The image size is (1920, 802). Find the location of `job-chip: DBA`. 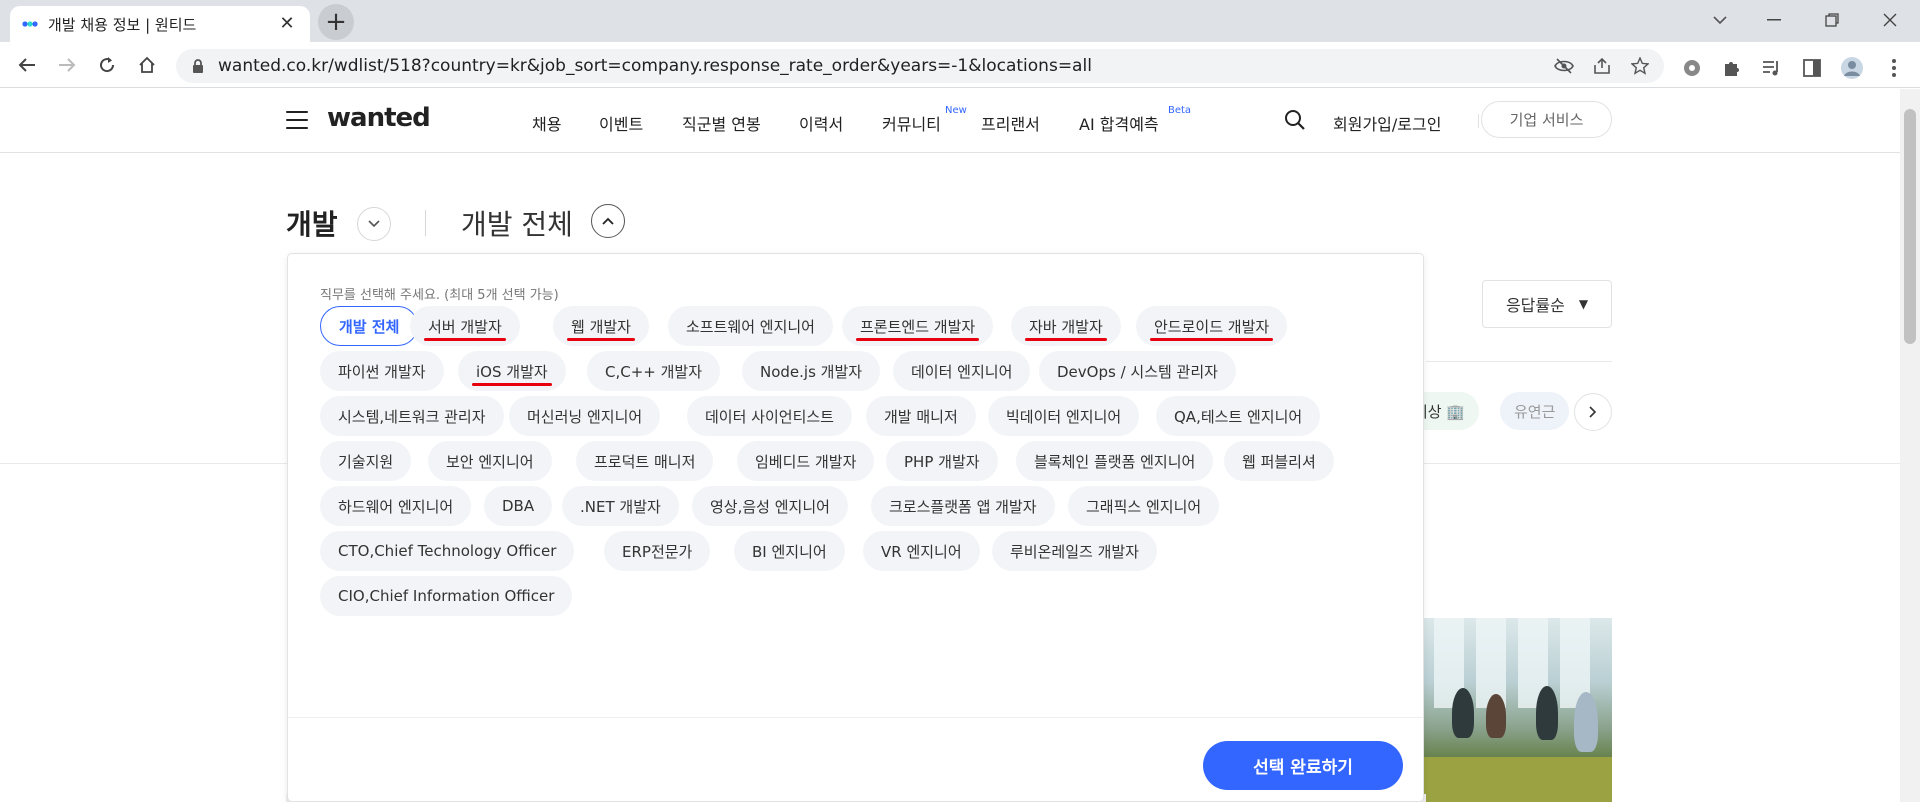

job-chip: DBA is located at coordinates (518, 506).